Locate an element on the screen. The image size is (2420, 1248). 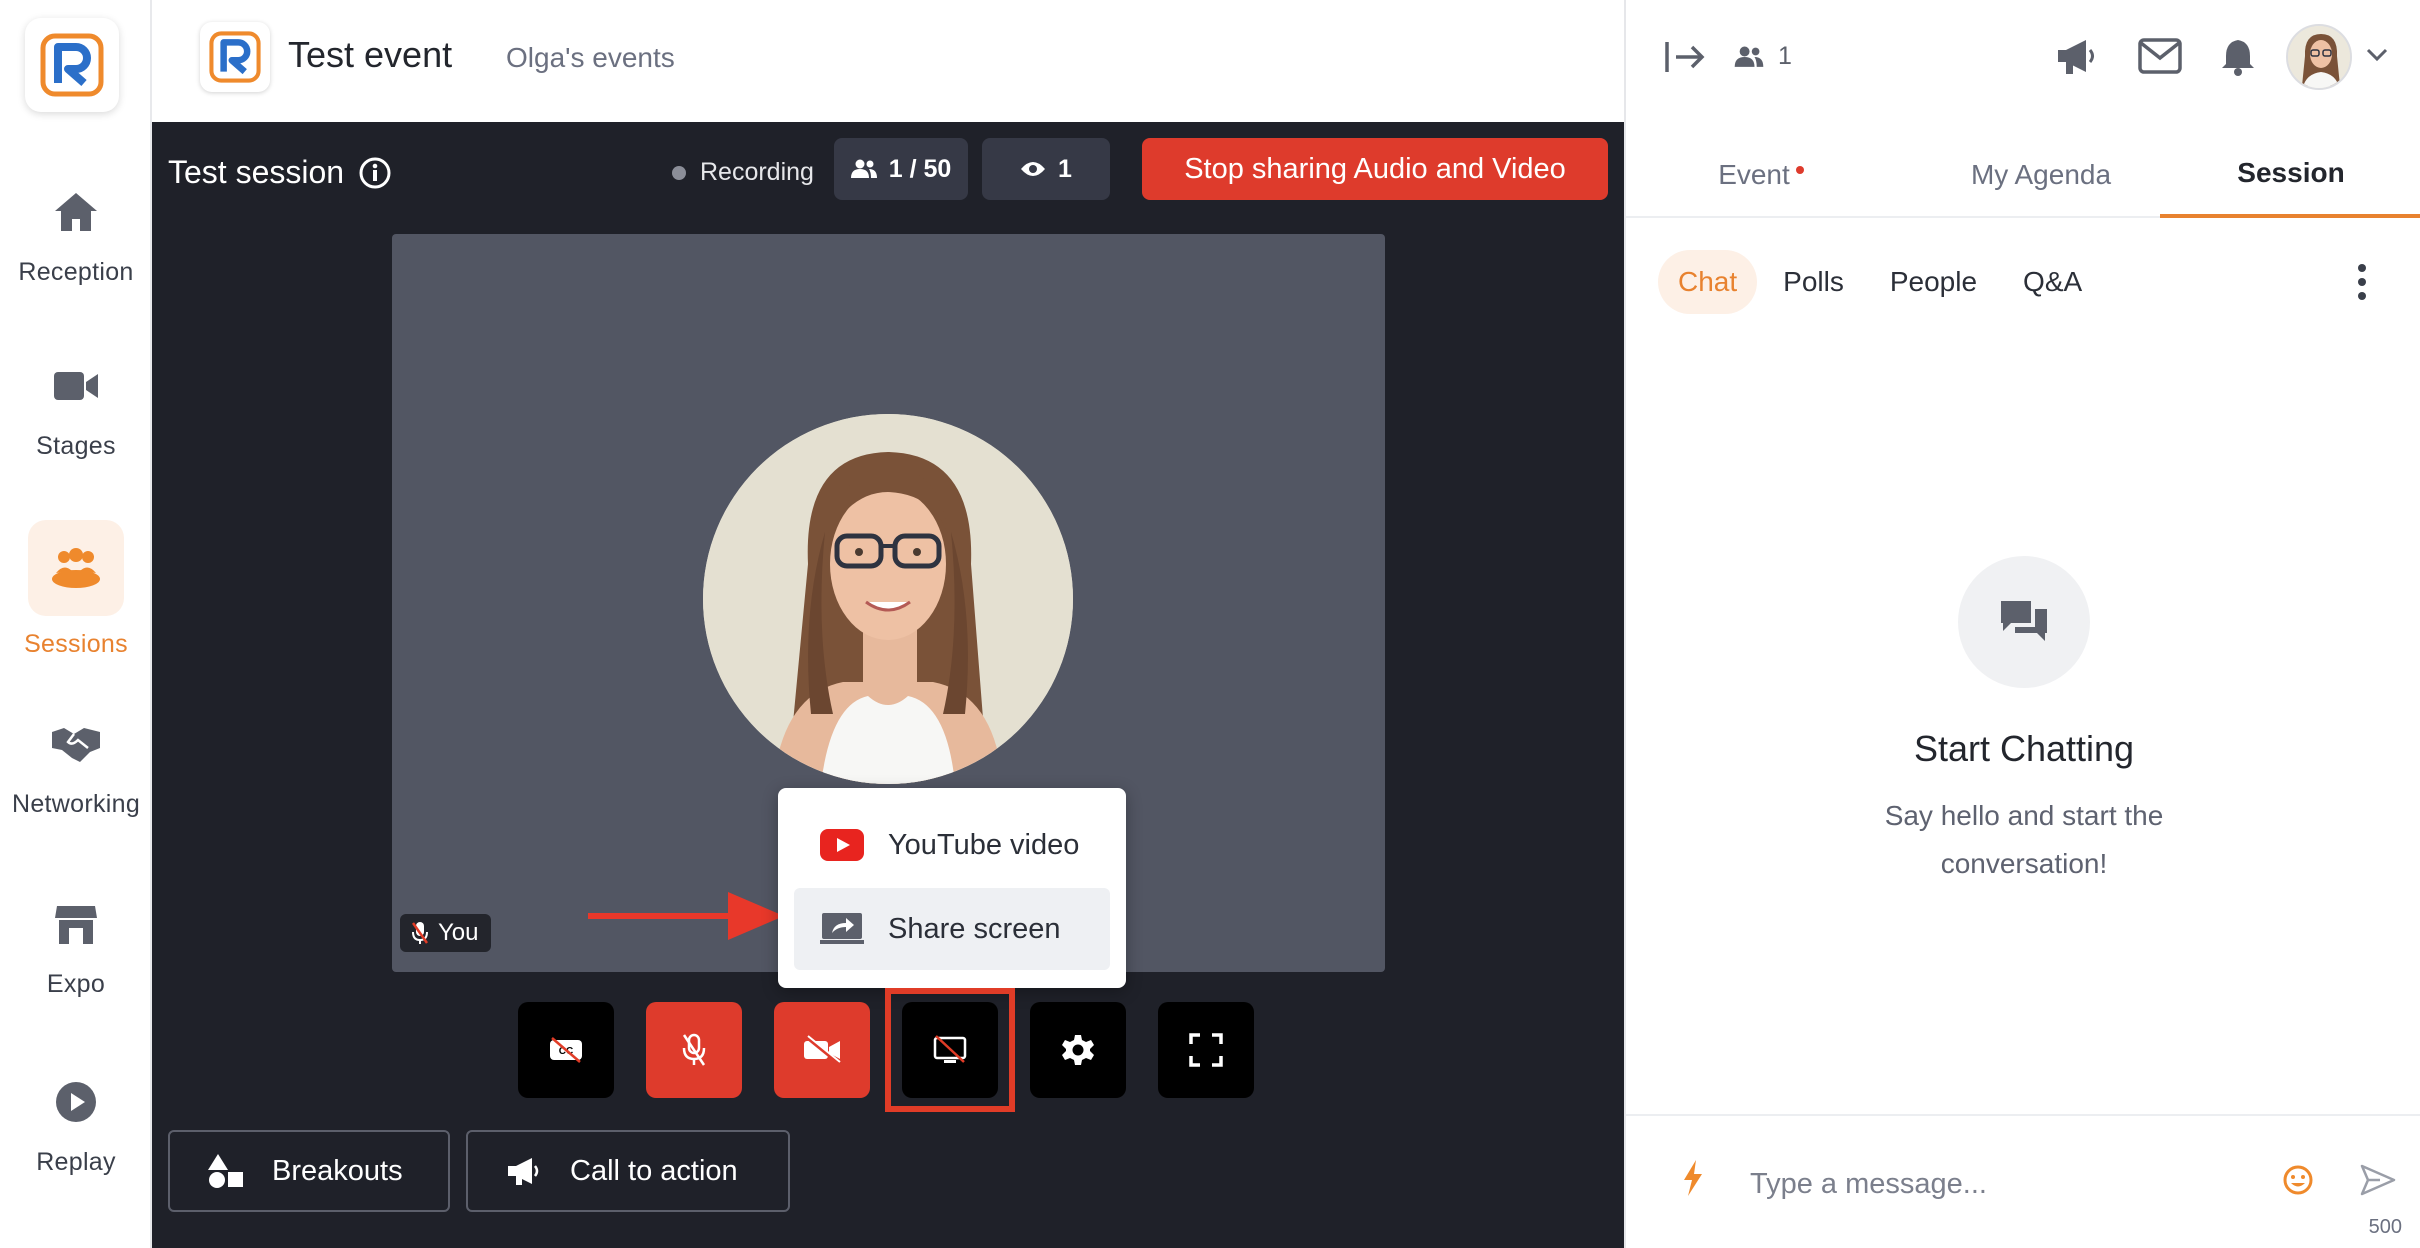
gear-icon is located at coordinates (1078, 1050).